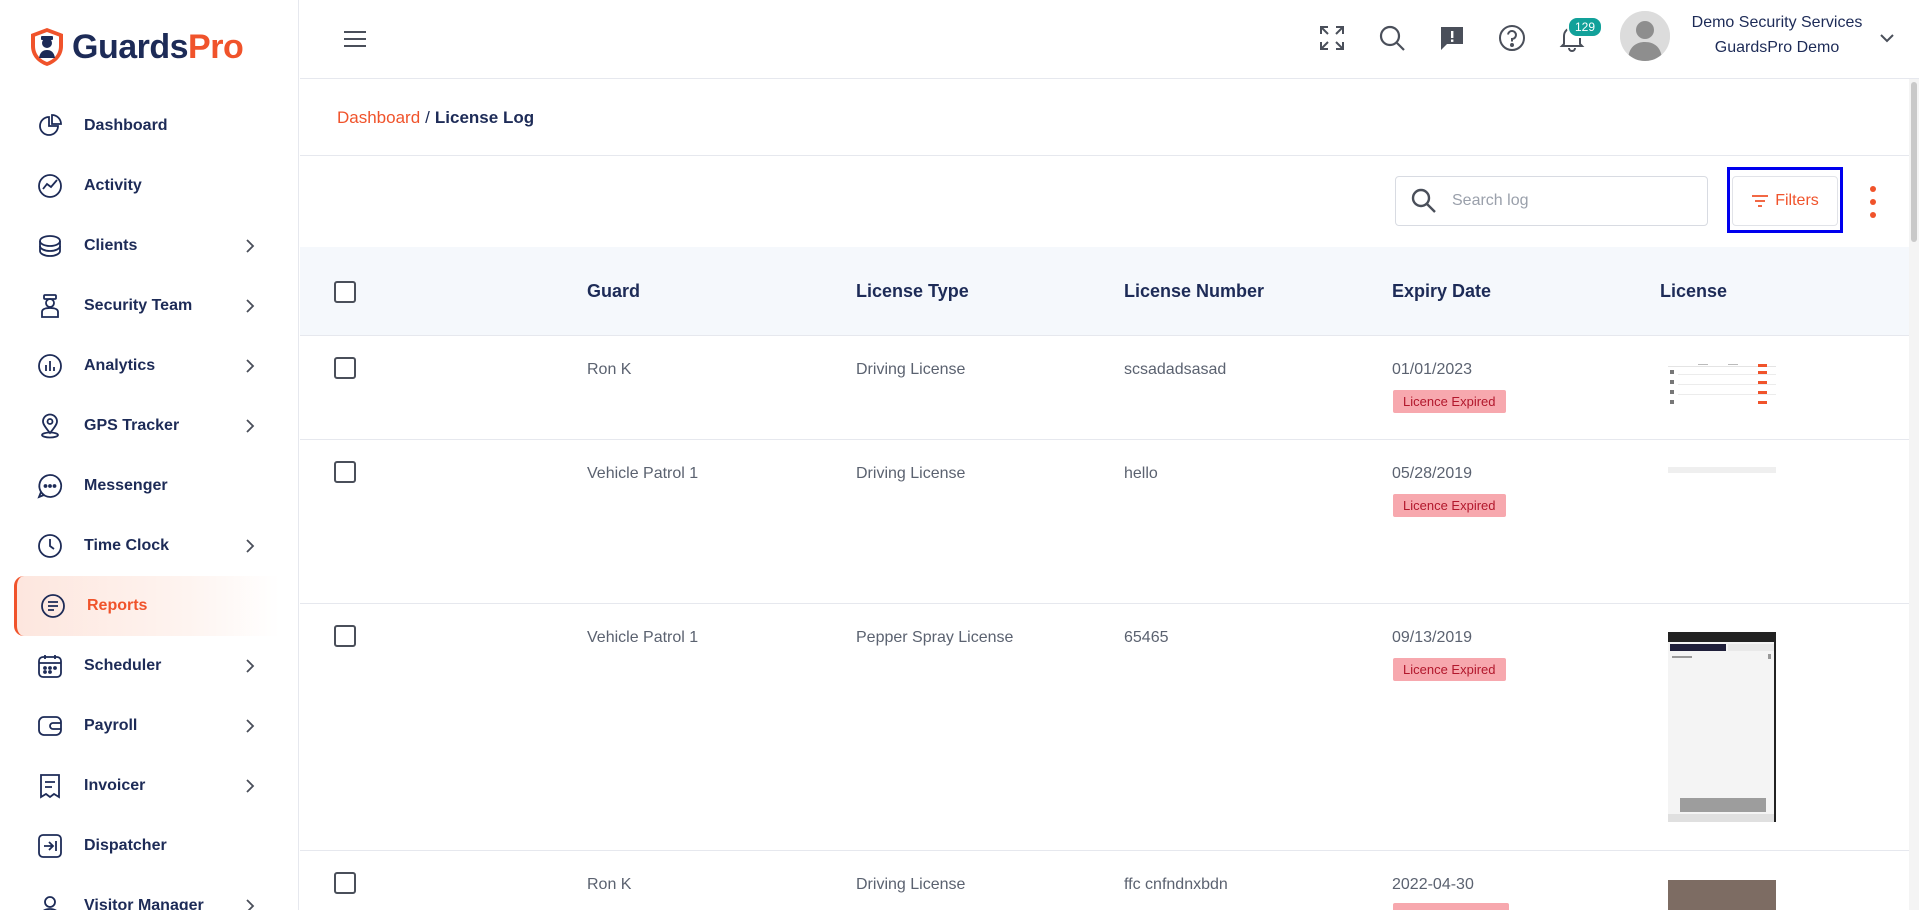 The height and width of the screenshot is (910, 1919). I want to click on help-icon, so click(1512, 38).